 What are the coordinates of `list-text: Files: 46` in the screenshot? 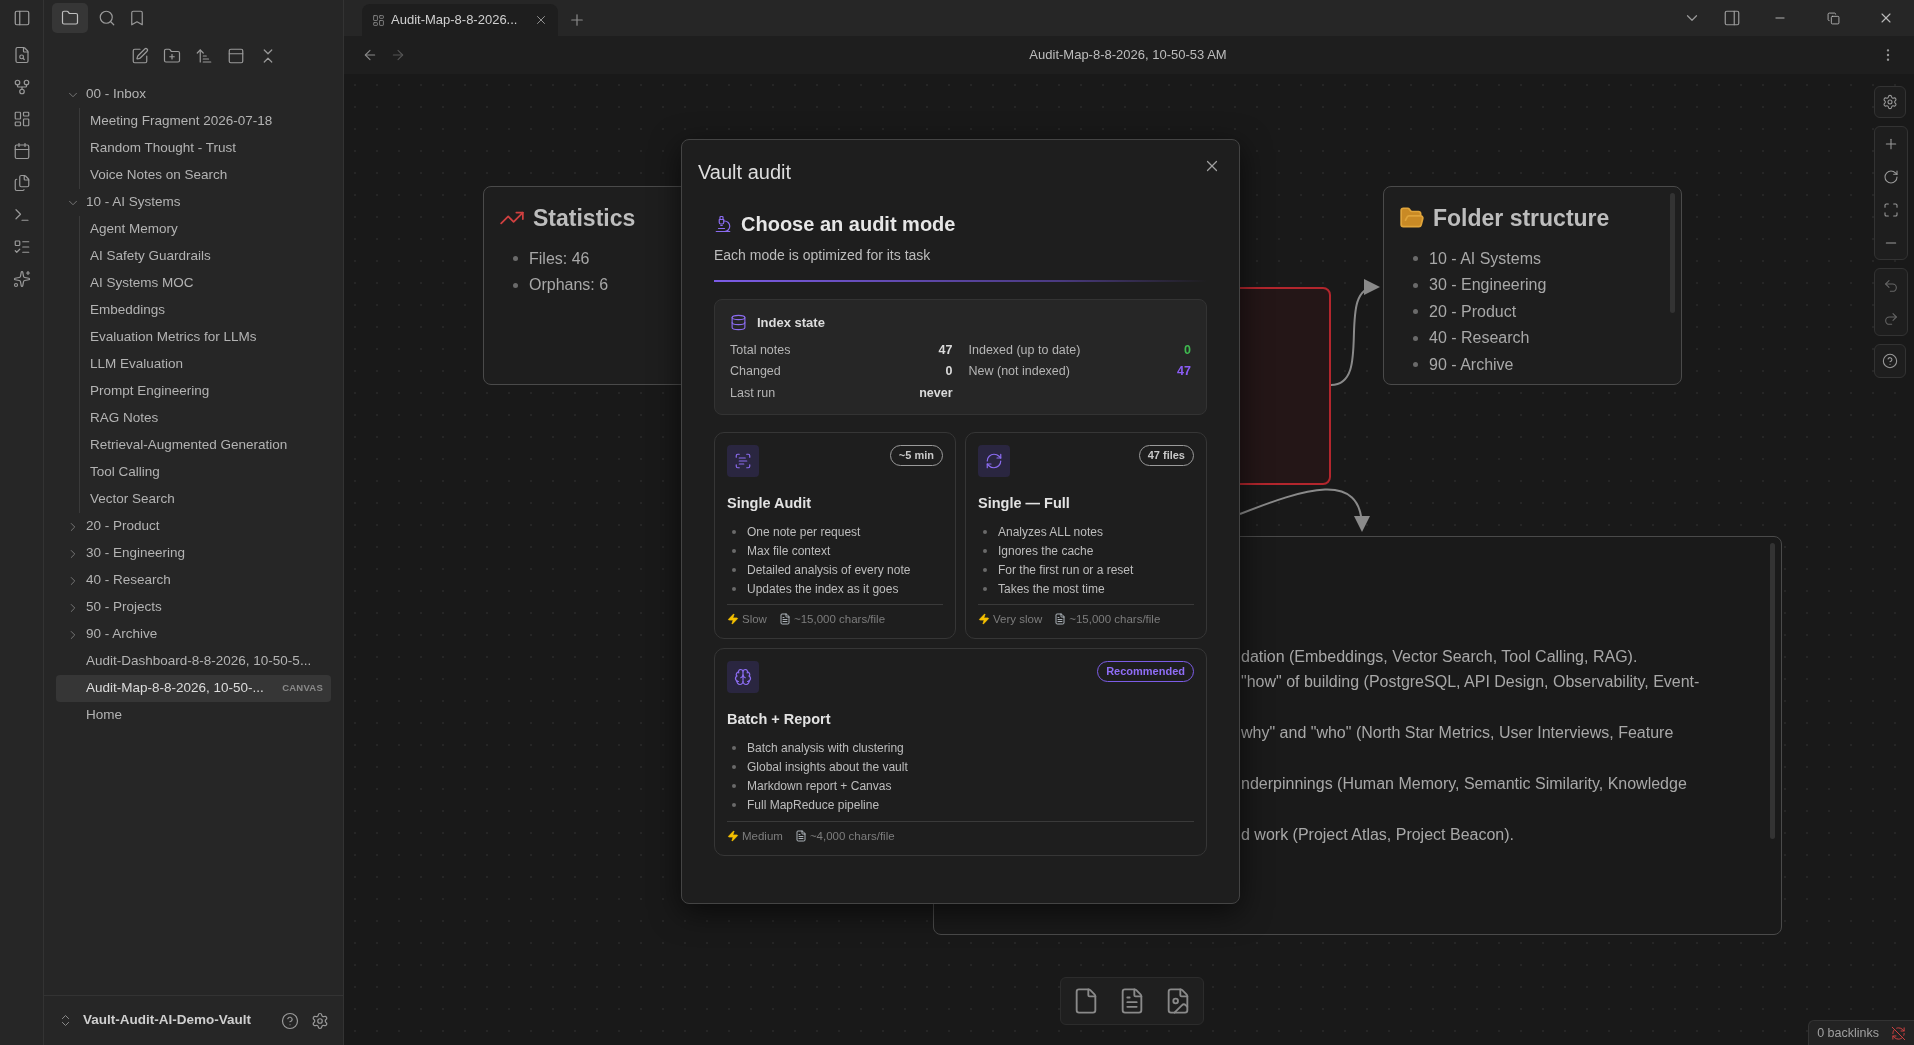 It's located at (559, 258).